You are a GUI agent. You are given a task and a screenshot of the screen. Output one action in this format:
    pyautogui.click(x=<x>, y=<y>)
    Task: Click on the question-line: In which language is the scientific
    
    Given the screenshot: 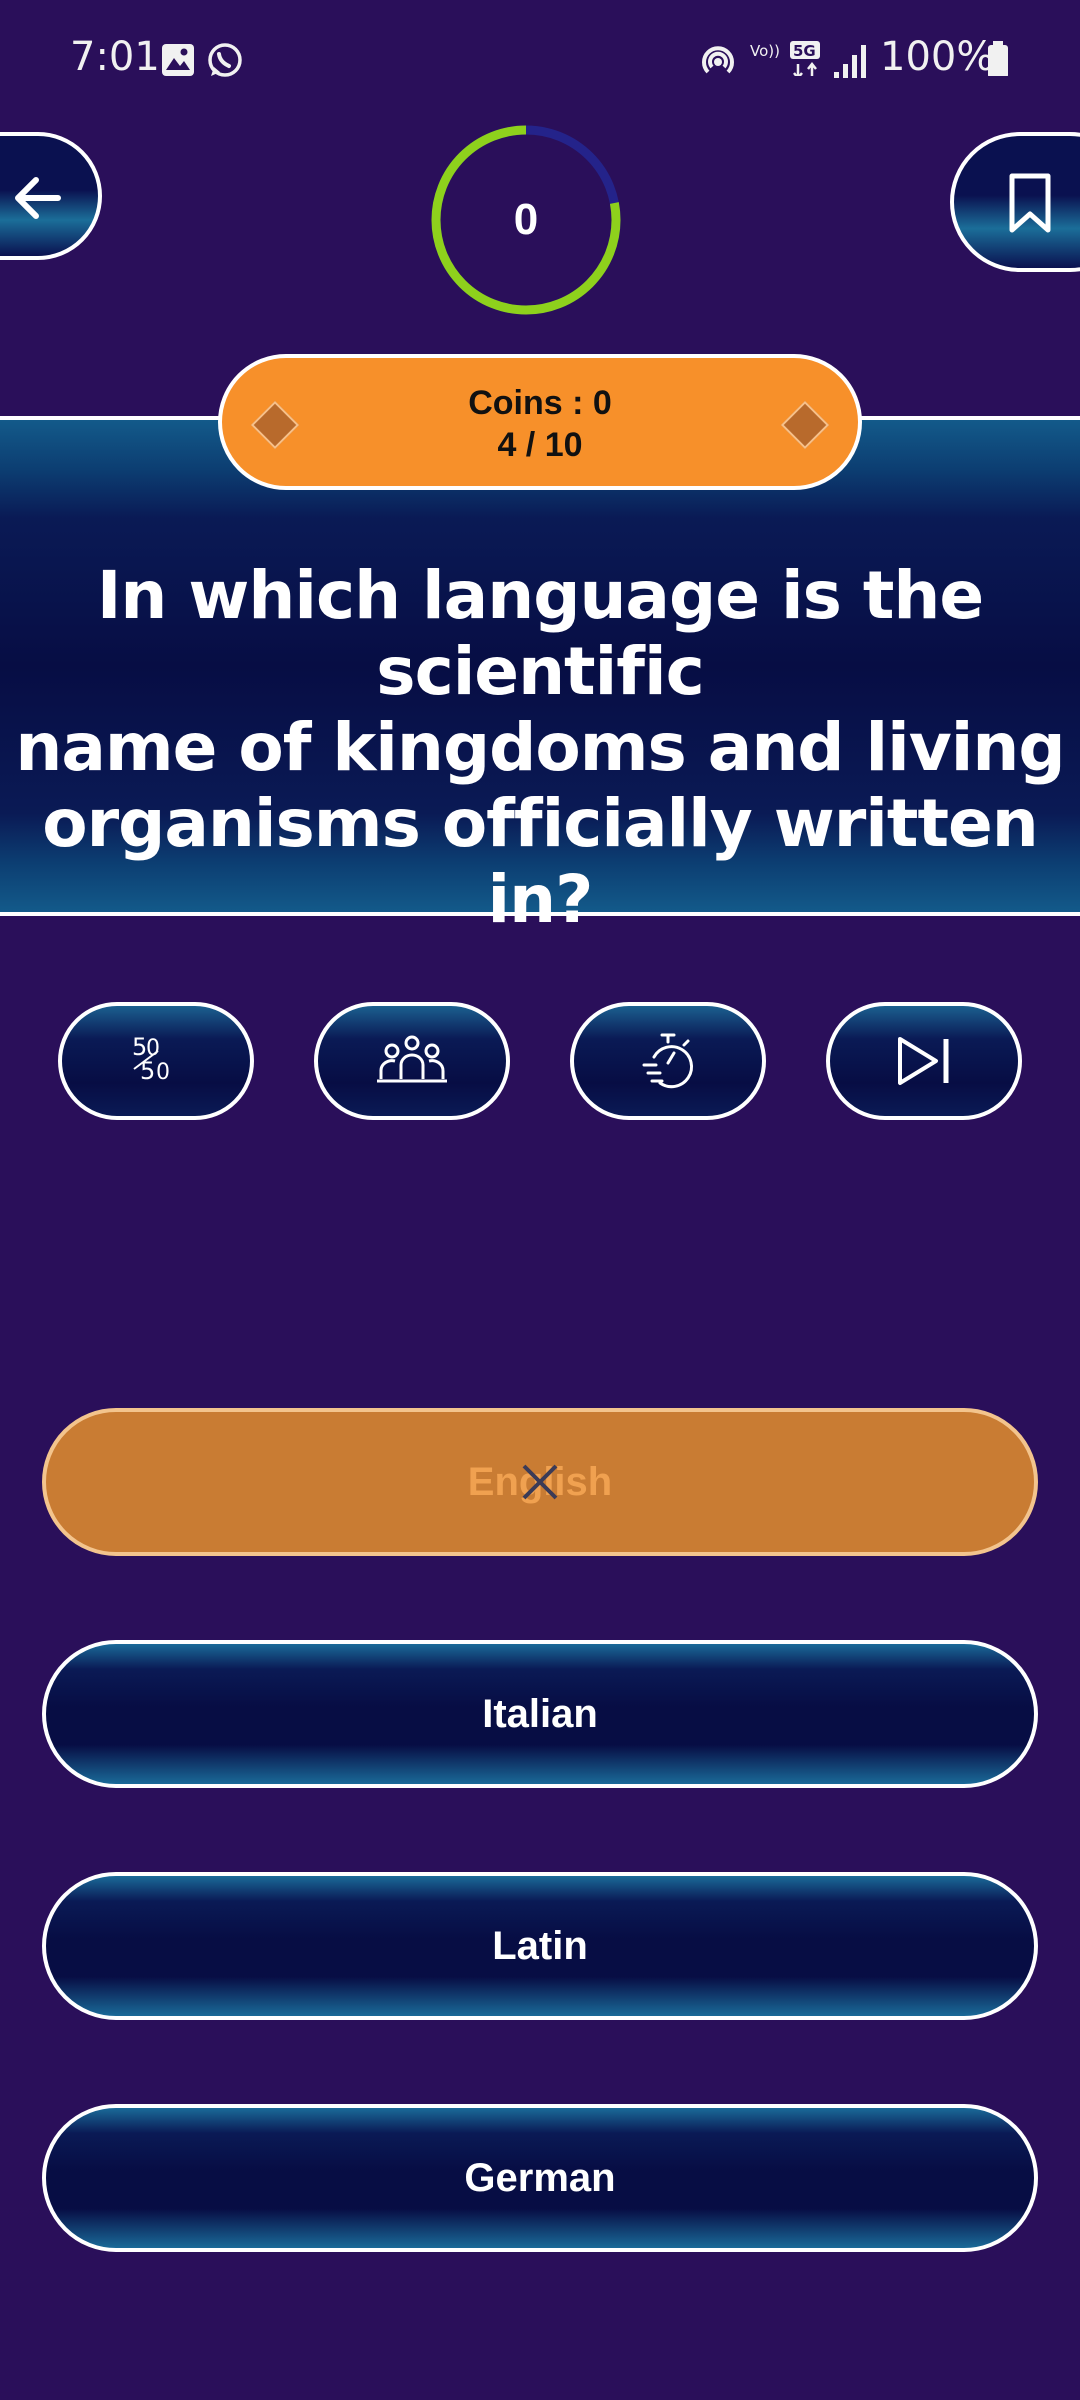 What is the action you would take?
    pyautogui.click(x=540, y=633)
    